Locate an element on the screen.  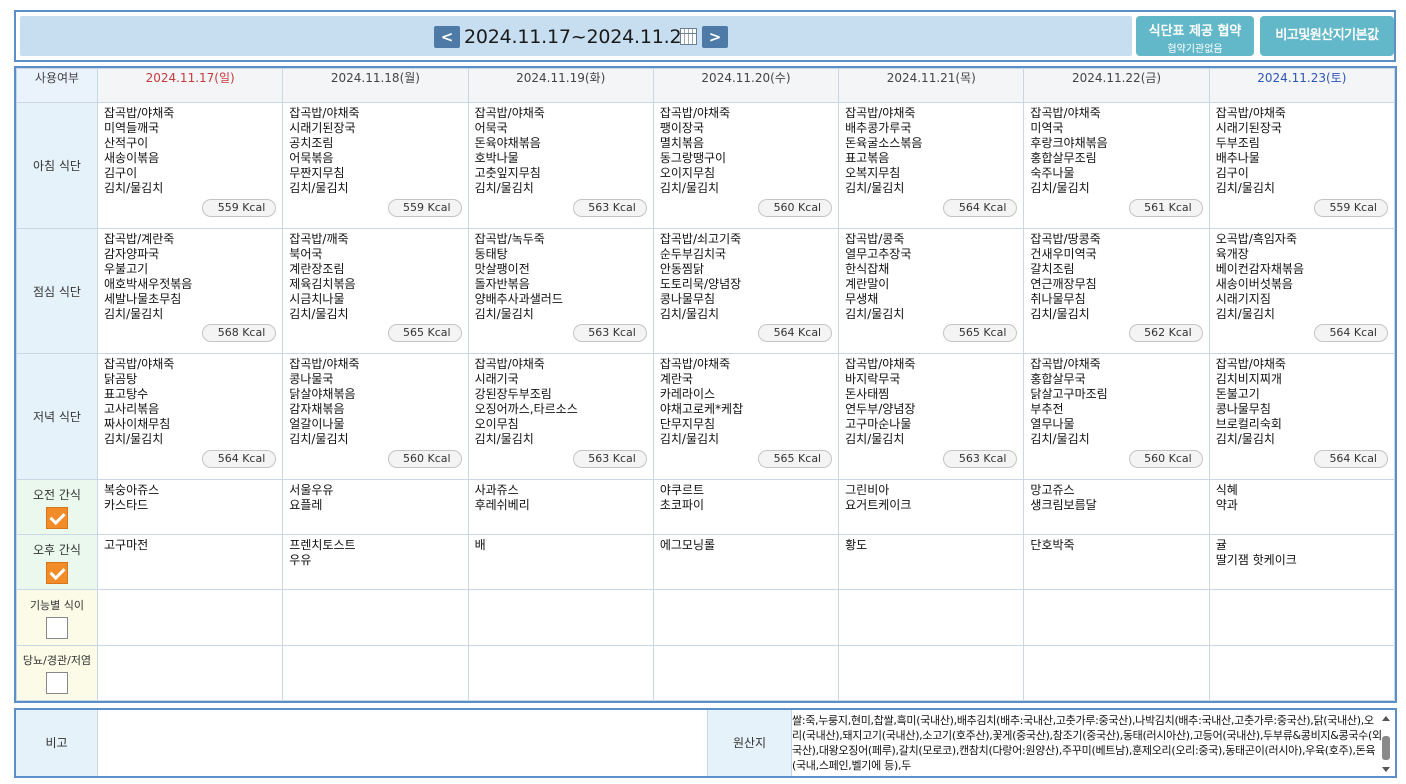
origin-scrollbar is located at coordinates (1386, 744).